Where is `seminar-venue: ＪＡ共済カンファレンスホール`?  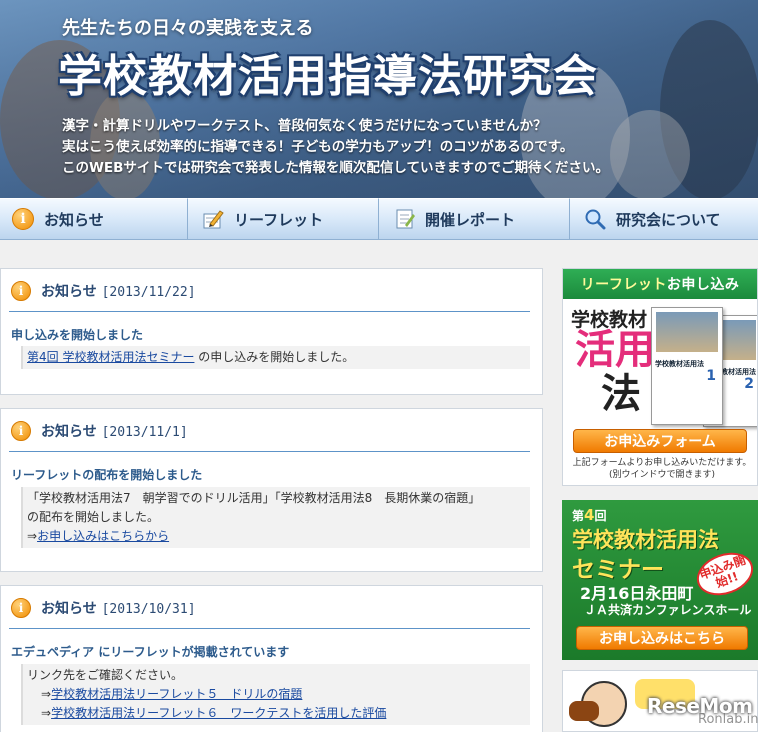 seminar-venue: ＪＡ共済カンファレンスホール is located at coordinates (668, 610).